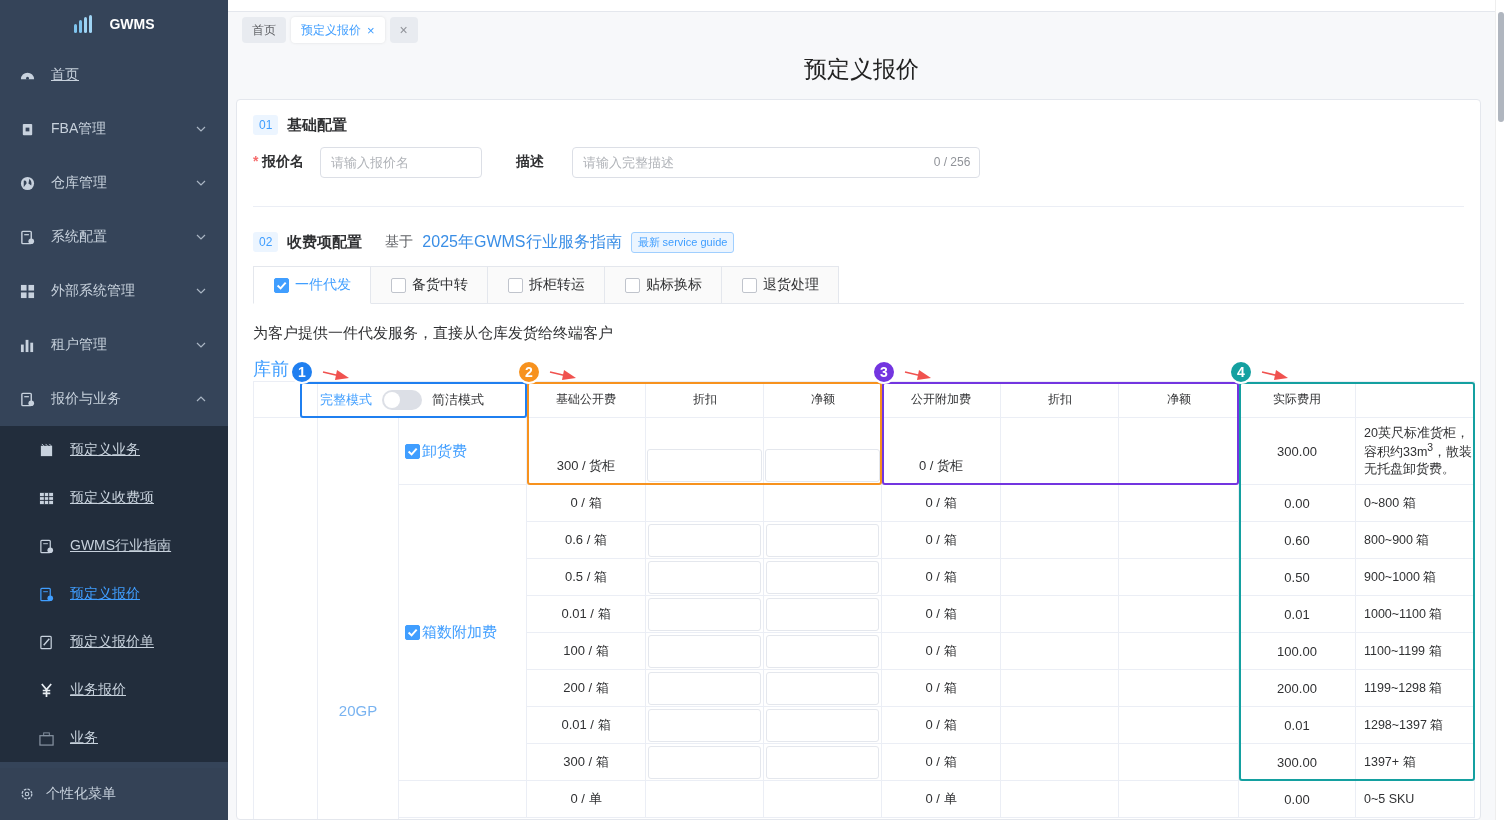 The height and width of the screenshot is (820, 1506). Describe the element at coordinates (586, 762) in the screenshot. I see `table-cell: 300 / 箱` at that location.